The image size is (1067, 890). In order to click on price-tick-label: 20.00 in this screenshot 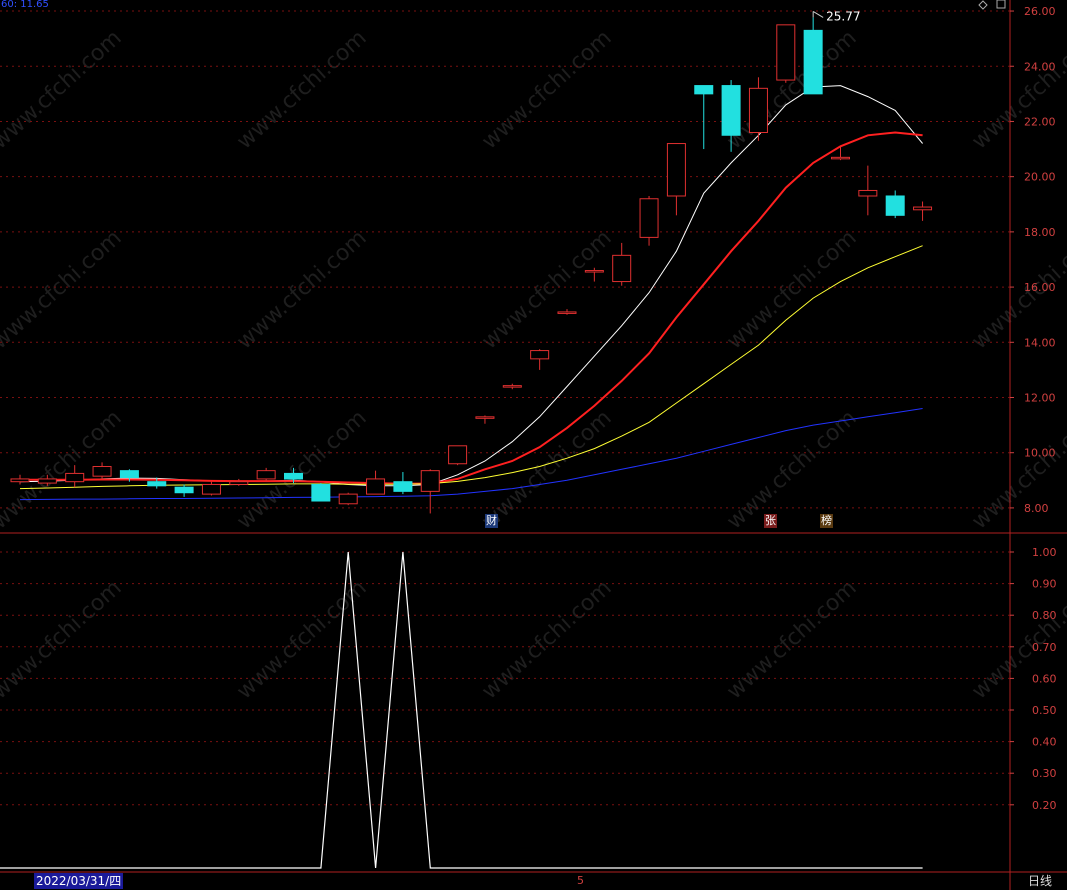, I will do `click(1040, 177)`.